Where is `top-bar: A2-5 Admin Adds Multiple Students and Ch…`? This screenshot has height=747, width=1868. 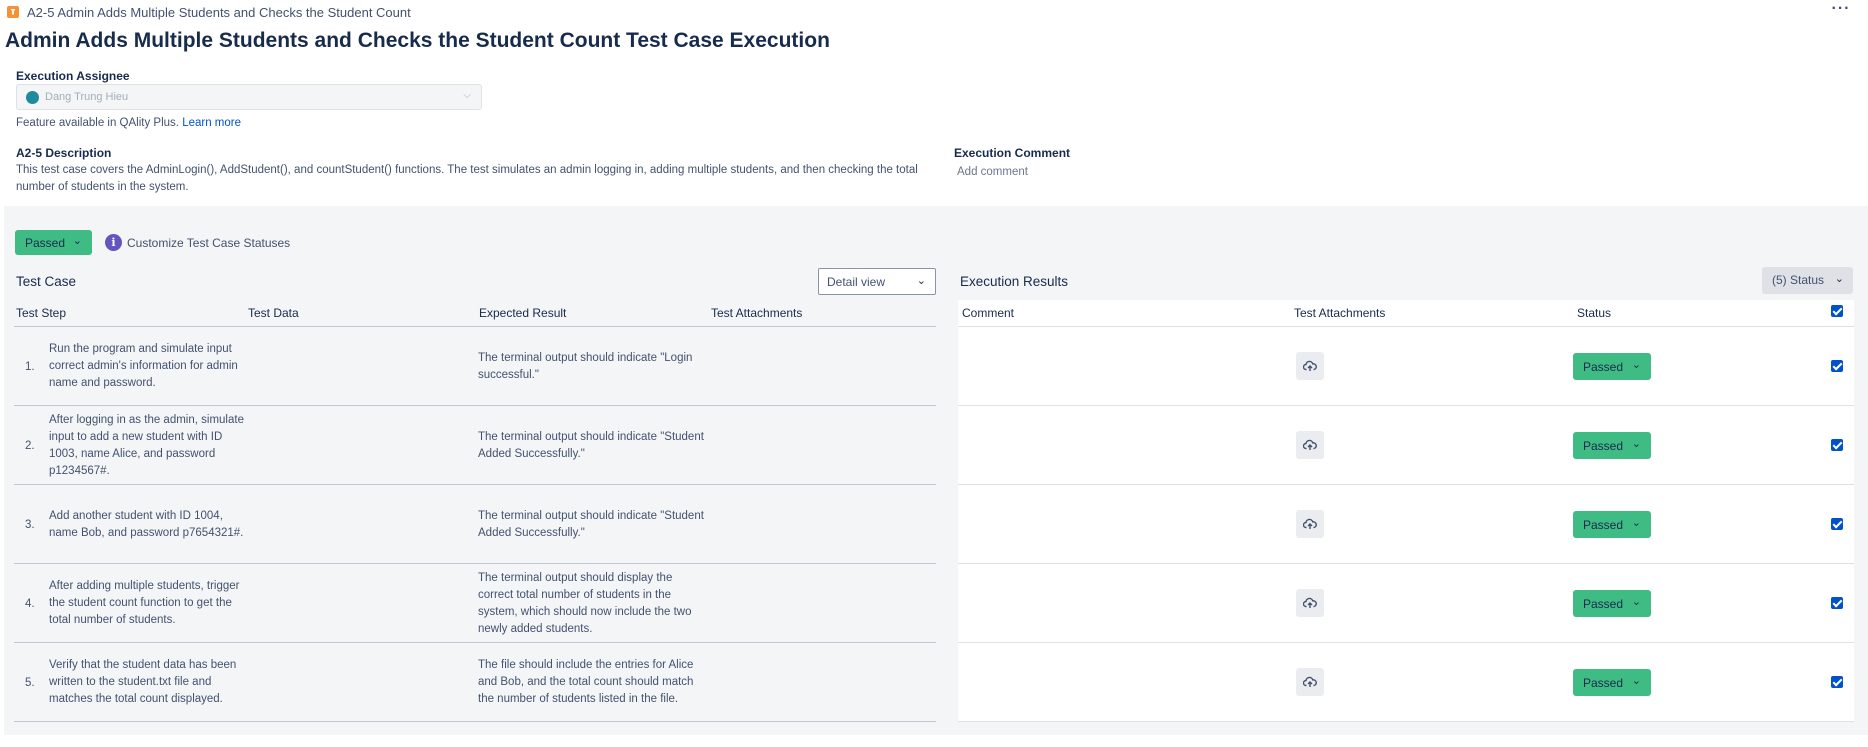
top-bar: A2-5 Admin Adds Multiple Students and Ch… is located at coordinates (934, 12).